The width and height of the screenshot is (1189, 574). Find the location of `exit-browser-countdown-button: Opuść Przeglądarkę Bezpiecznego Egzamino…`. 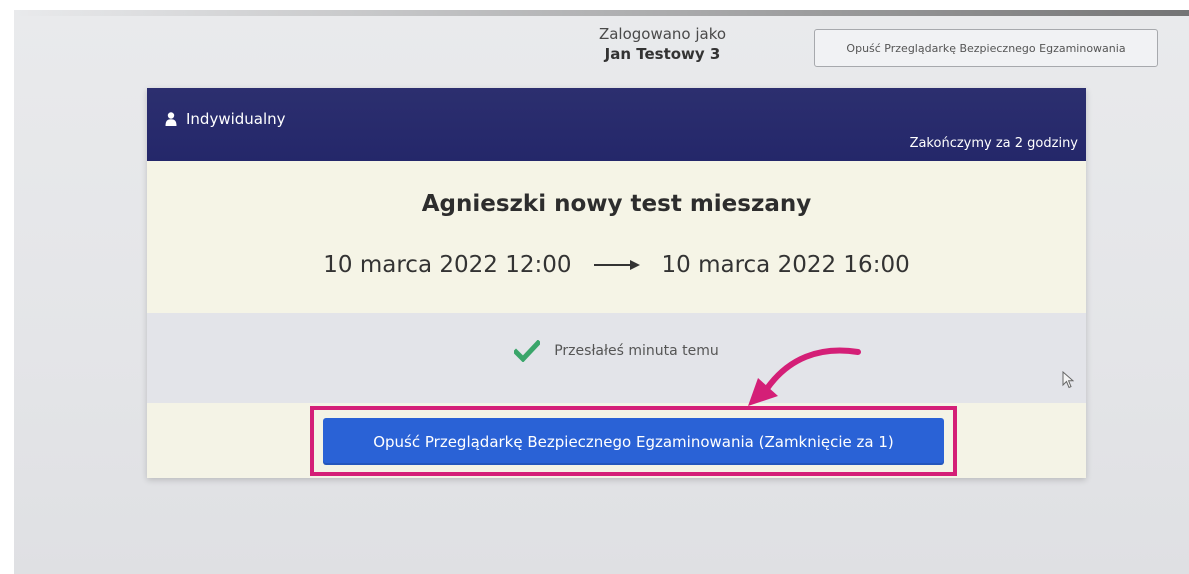

exit-browser-countdown-button: Opuść Przeglądarkę Bezpiecznego Egzamino… is located at coordinates (633, 441).